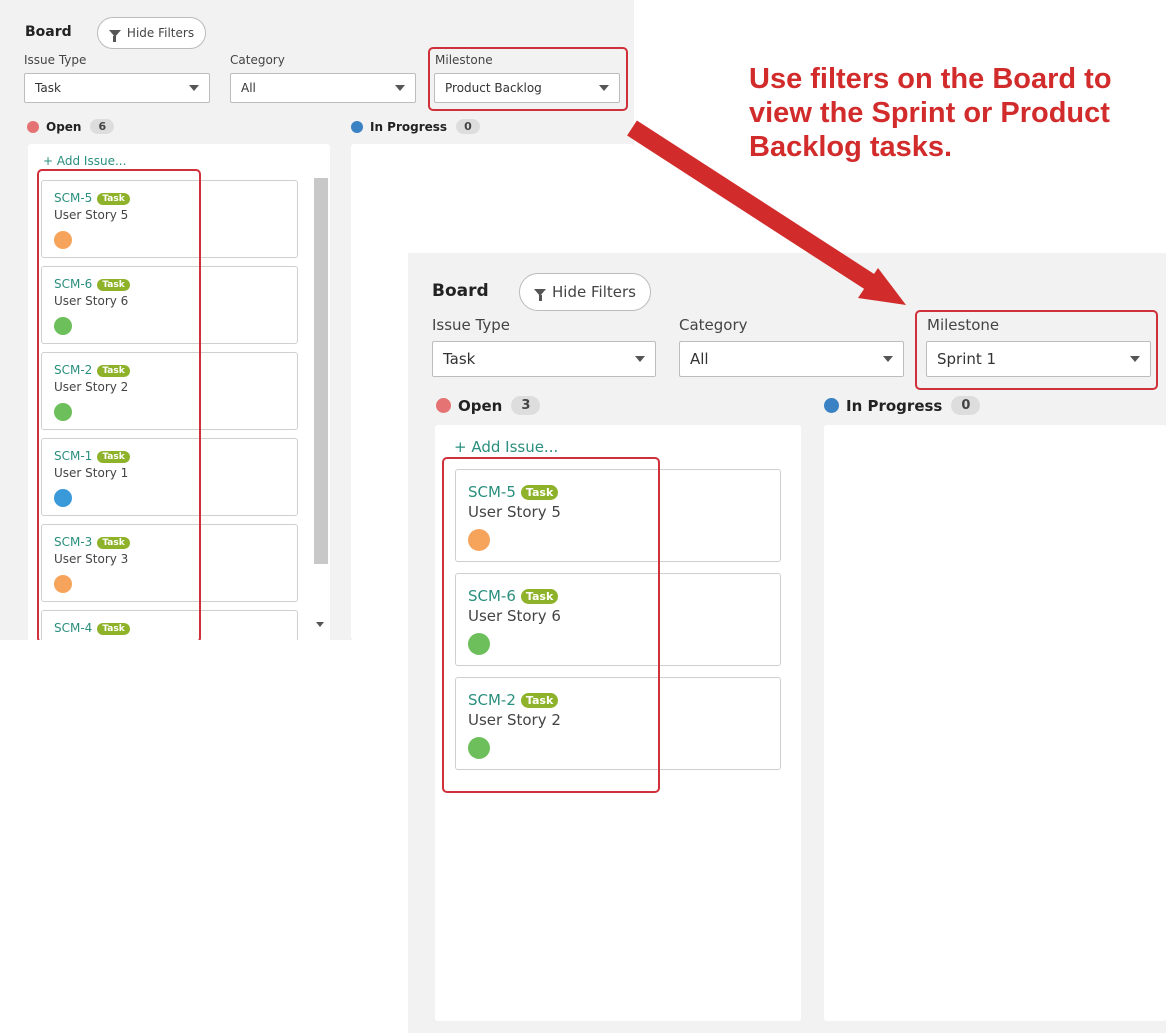  I want to click on red-arrow, so click(766, 212).